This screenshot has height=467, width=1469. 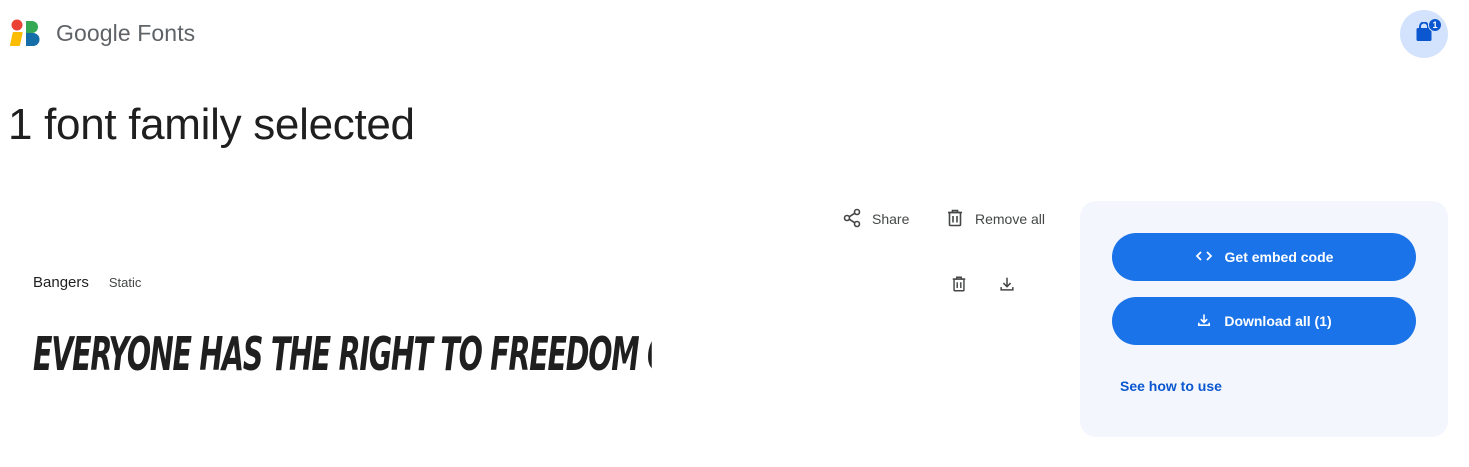 What do you see at coordinates (1424, 34) in the screenshot?
I see `selected-families-button: 1` at bounding box center [1424, 34].